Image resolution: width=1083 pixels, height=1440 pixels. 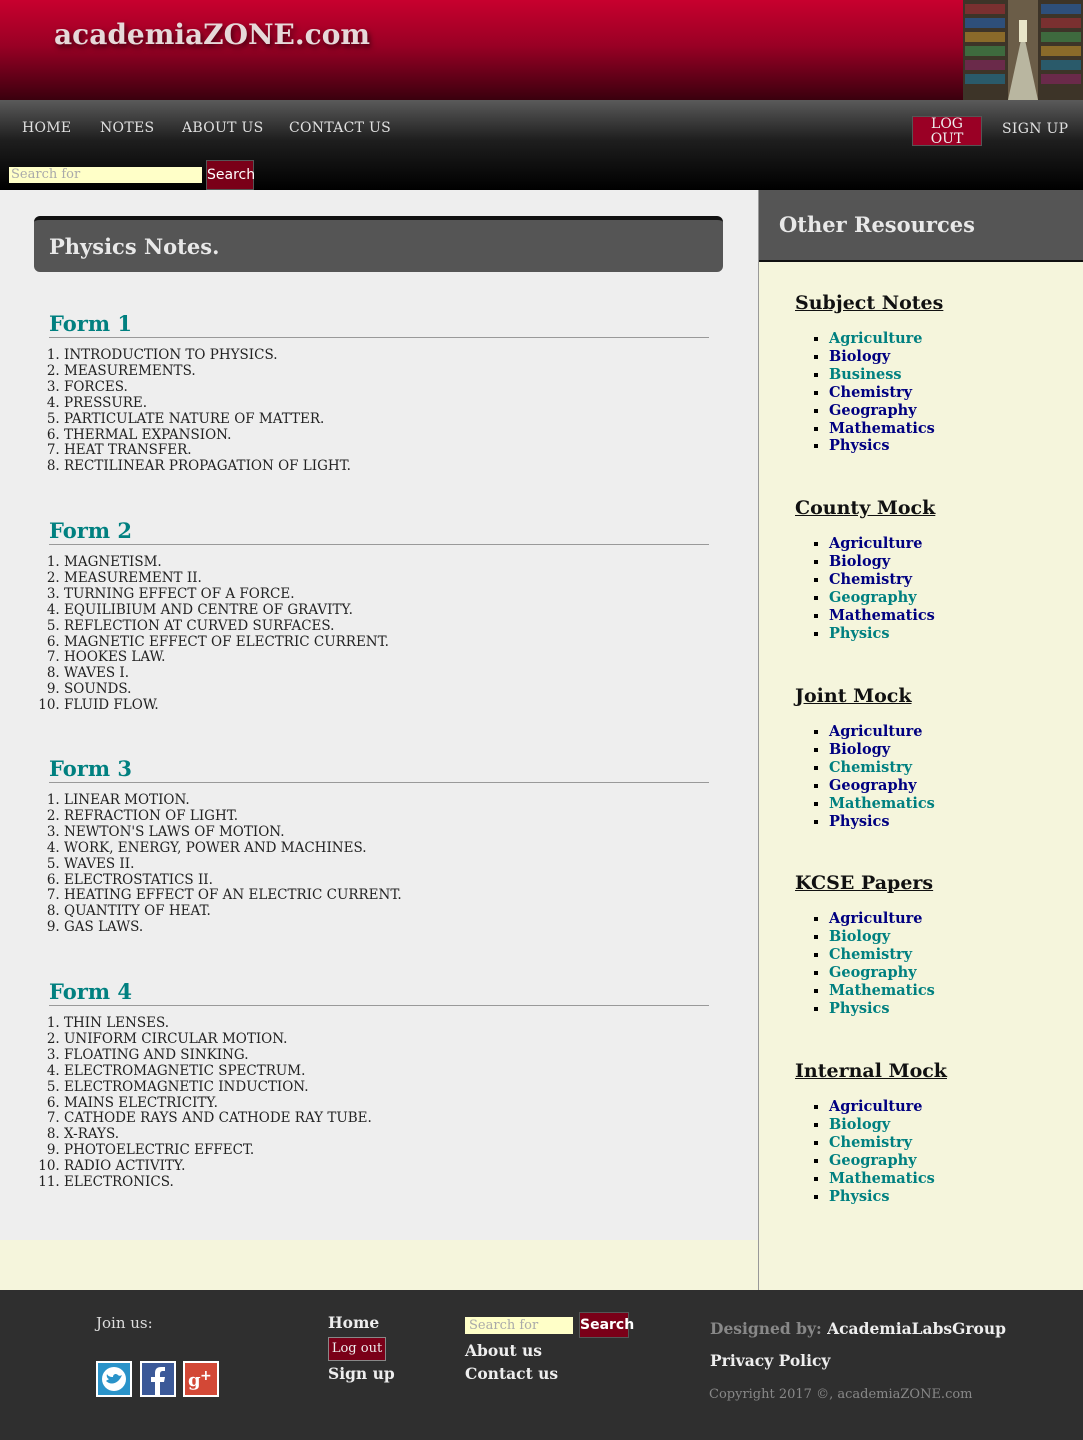 What do you see at coordinates (175, 1039) in the screenshot?
I see `topic-link: UNIFORM CIRCULAR MOTION.` at bounding box center [175, 1039].